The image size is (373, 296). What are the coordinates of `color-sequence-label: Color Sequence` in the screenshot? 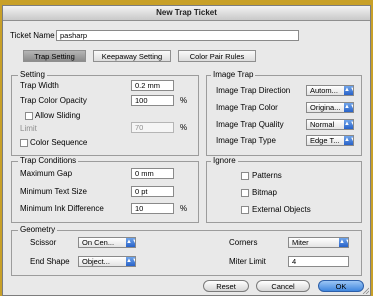 It's located at (59, 142).